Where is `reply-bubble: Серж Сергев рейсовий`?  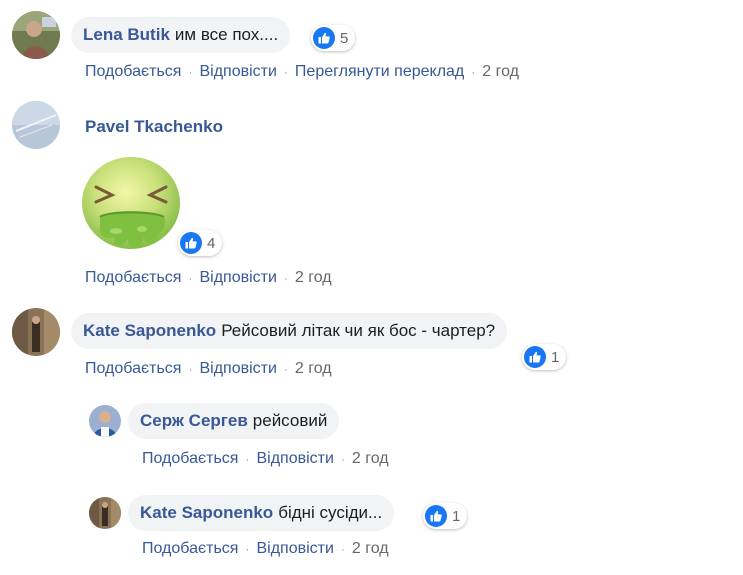 reply-bubble: Серж Сергев рейсовий is located at coordinates (234, 421).